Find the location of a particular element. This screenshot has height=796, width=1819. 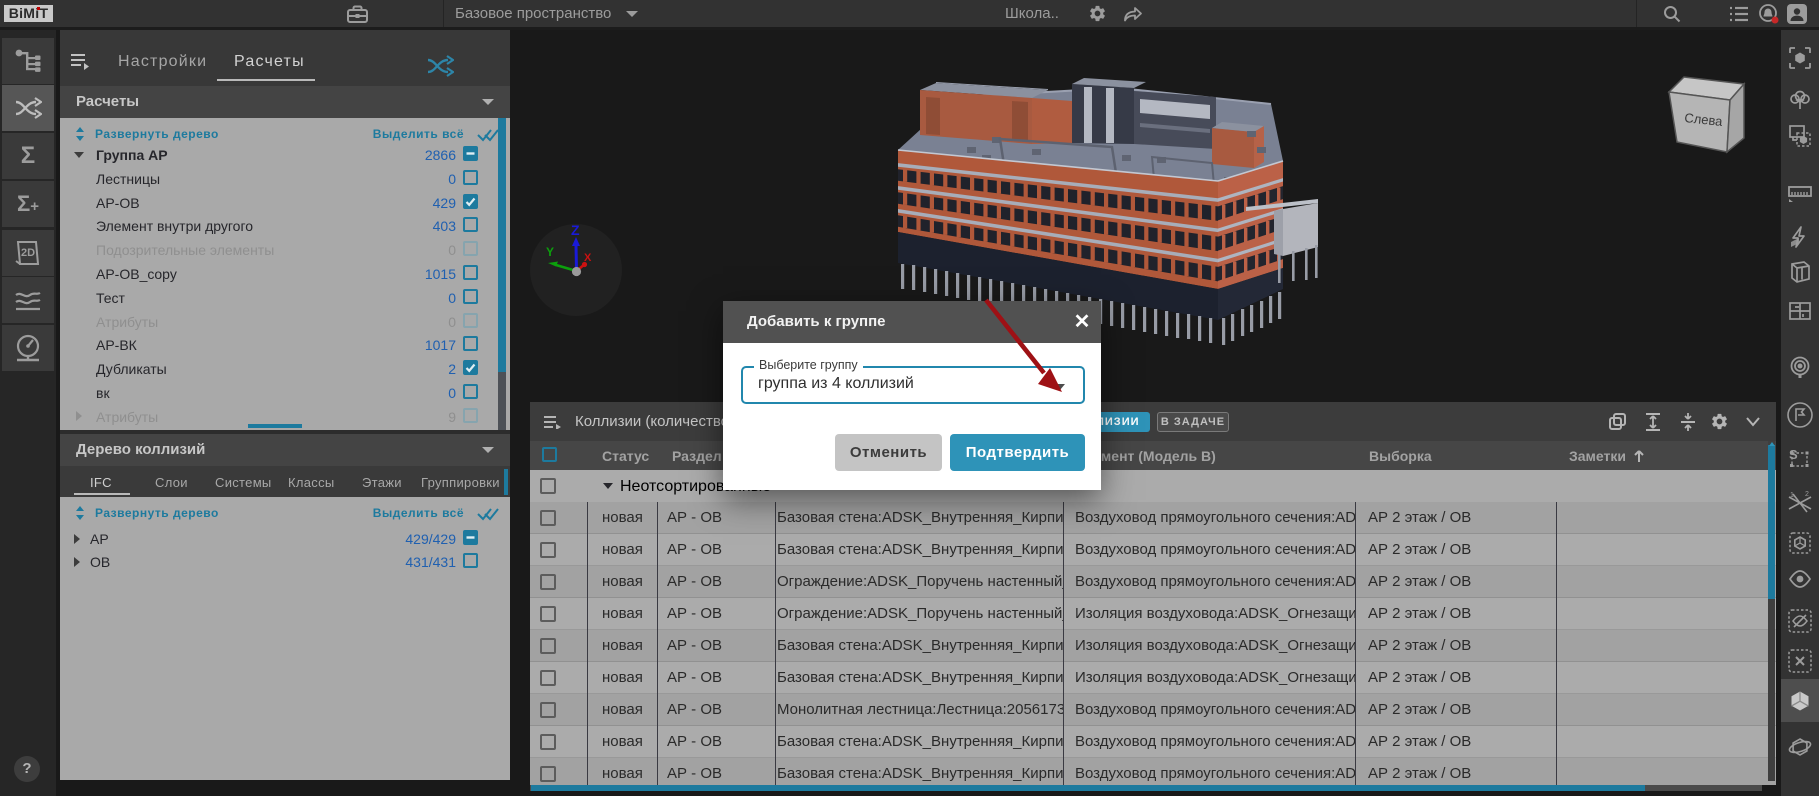

svg-text: 2 is located at coordinates (1807, 494).